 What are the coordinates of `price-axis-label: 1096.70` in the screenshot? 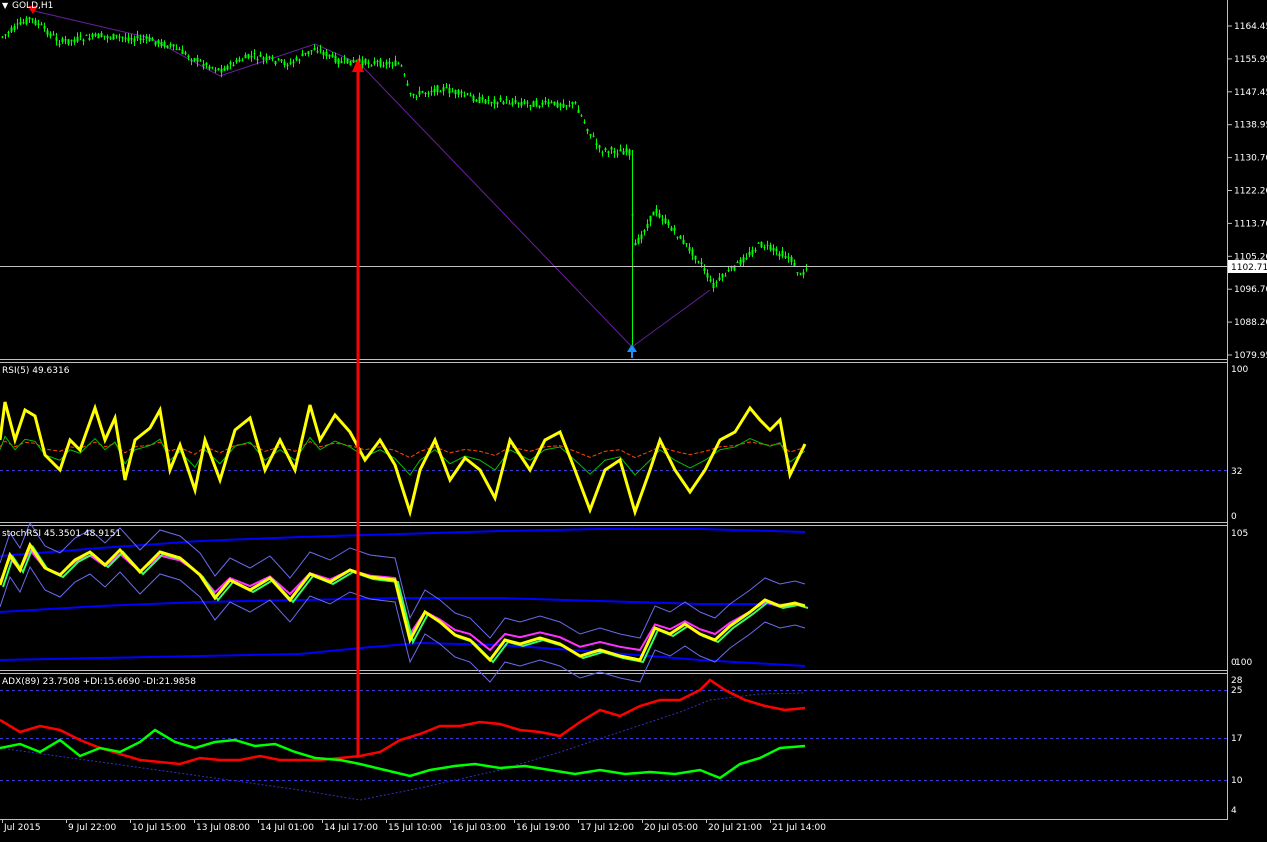 It's located at (1250, 290).